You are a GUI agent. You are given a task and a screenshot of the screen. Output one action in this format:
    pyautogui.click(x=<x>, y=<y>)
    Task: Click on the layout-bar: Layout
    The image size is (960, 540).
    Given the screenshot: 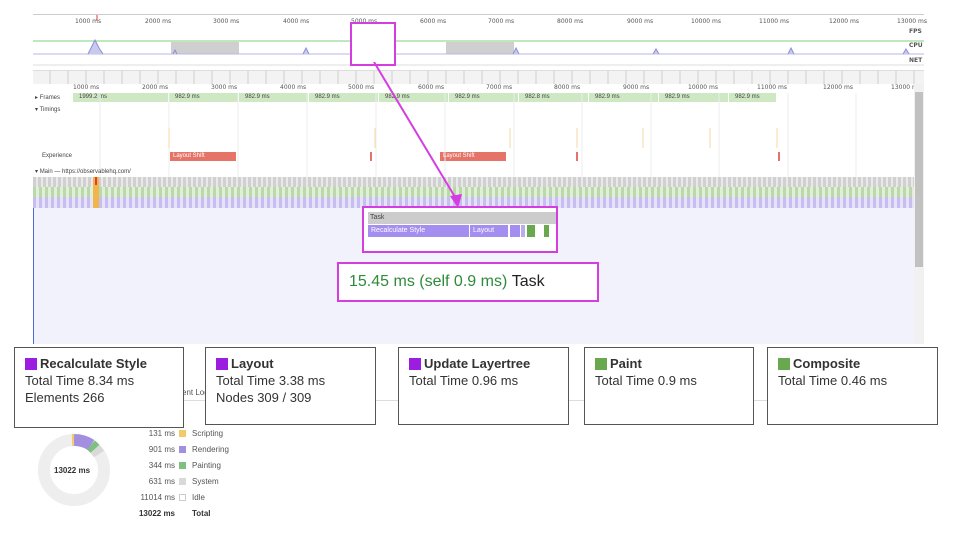 What is the action you would take?
    pyautogui.click(x=489, y=231)
    